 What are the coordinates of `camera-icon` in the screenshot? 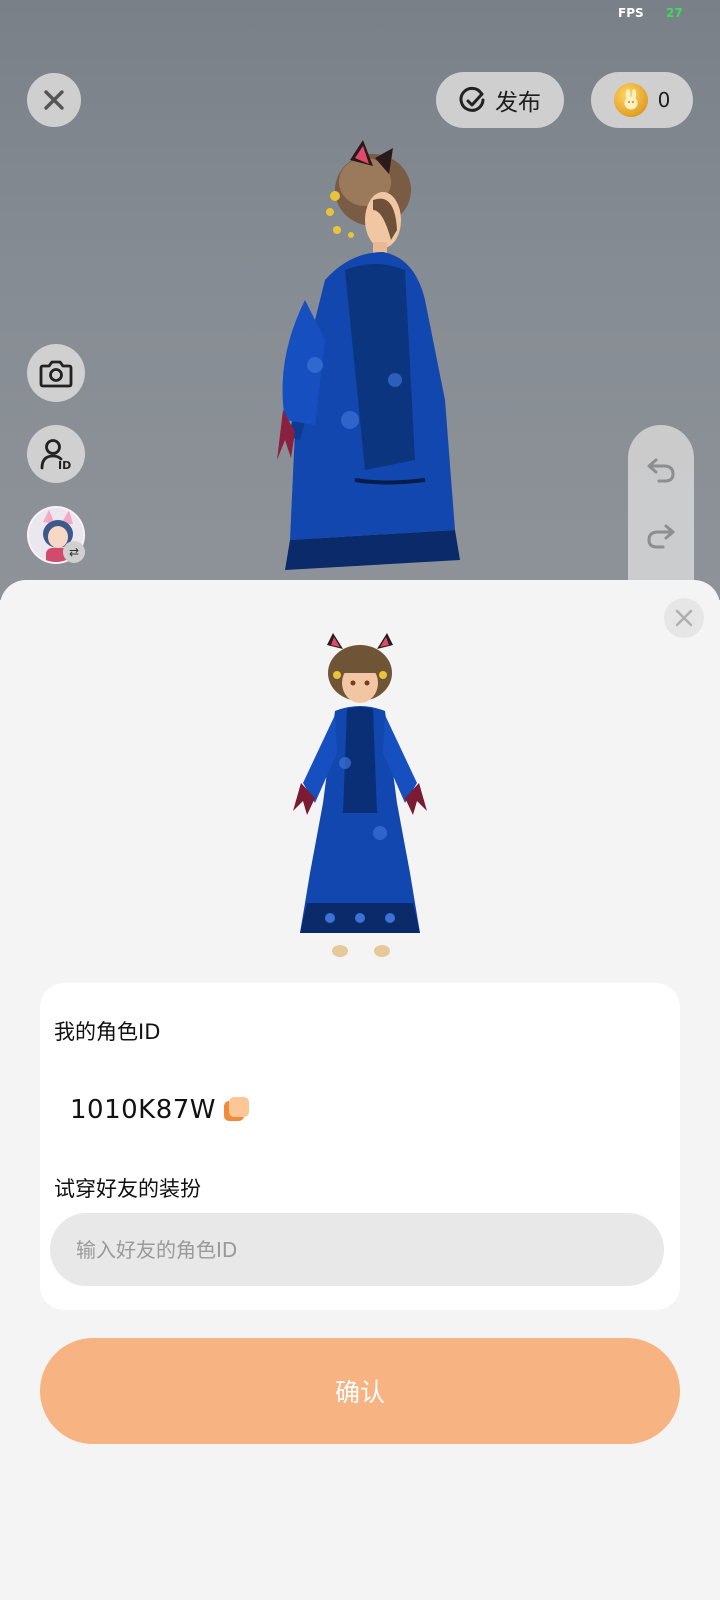 It's located at (56, 374).